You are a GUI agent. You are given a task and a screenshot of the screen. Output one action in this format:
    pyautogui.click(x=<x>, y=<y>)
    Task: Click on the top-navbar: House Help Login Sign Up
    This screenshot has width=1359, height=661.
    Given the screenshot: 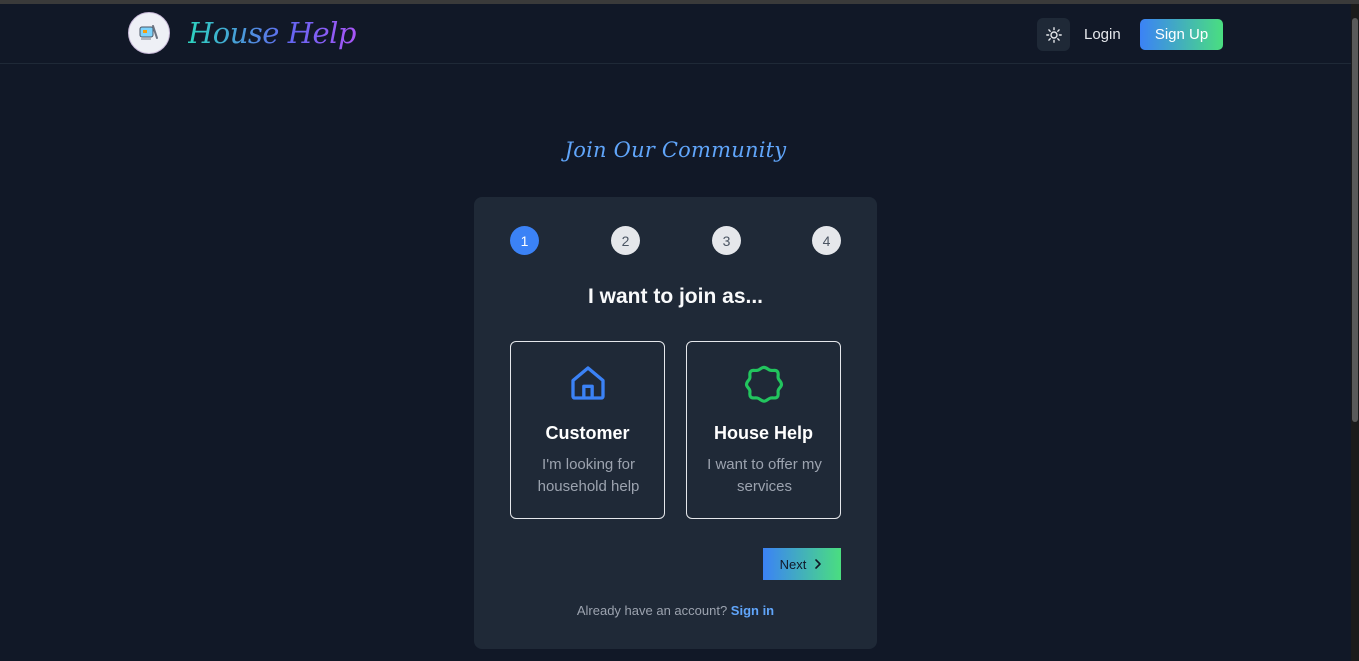 What is the action you would take?
    pyautogui.click(x=675, y=34)
    